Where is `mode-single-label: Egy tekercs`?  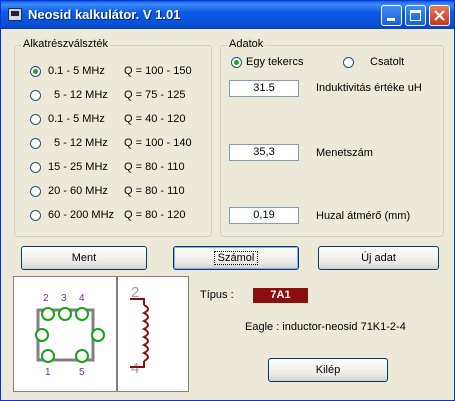 mode-single-label: Egy tekercs is located at coordinates (275, 62).